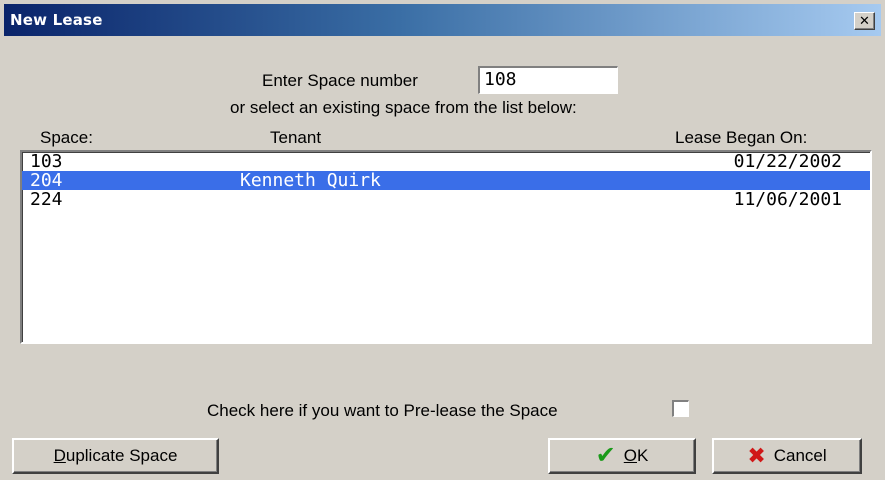  Describe the element at coordinates (680, 408) in the screenshot. I see `prelease-checkbox` at that location.